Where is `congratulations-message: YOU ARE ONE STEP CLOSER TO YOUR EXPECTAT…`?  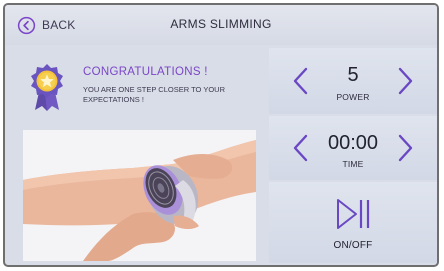 congratulations-message: YOU ARE ONE STEP CLOSER TO YOUR EXPECTAT… is located at coordinates (154, 94).